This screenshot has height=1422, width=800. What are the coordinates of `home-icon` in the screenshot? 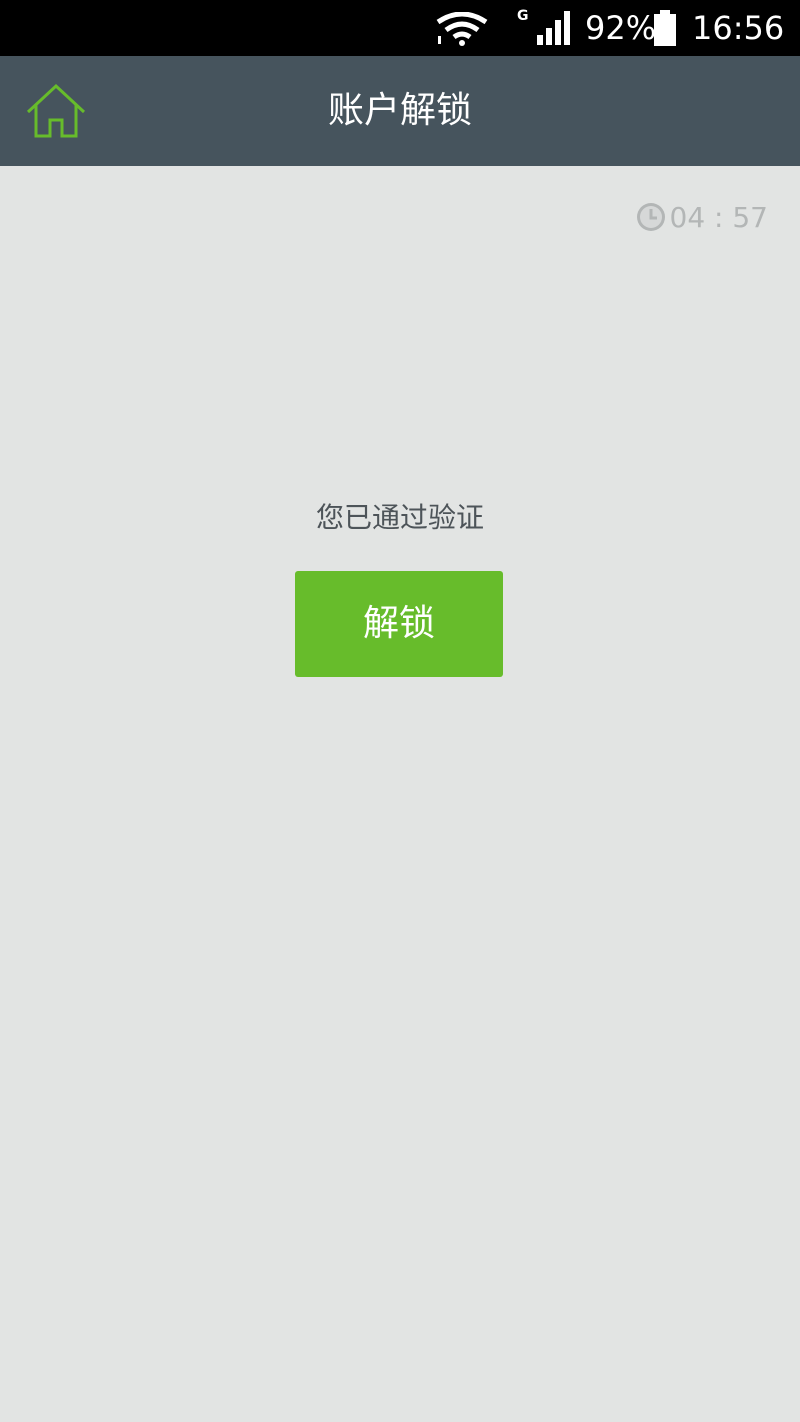 It's located at (56, 110).